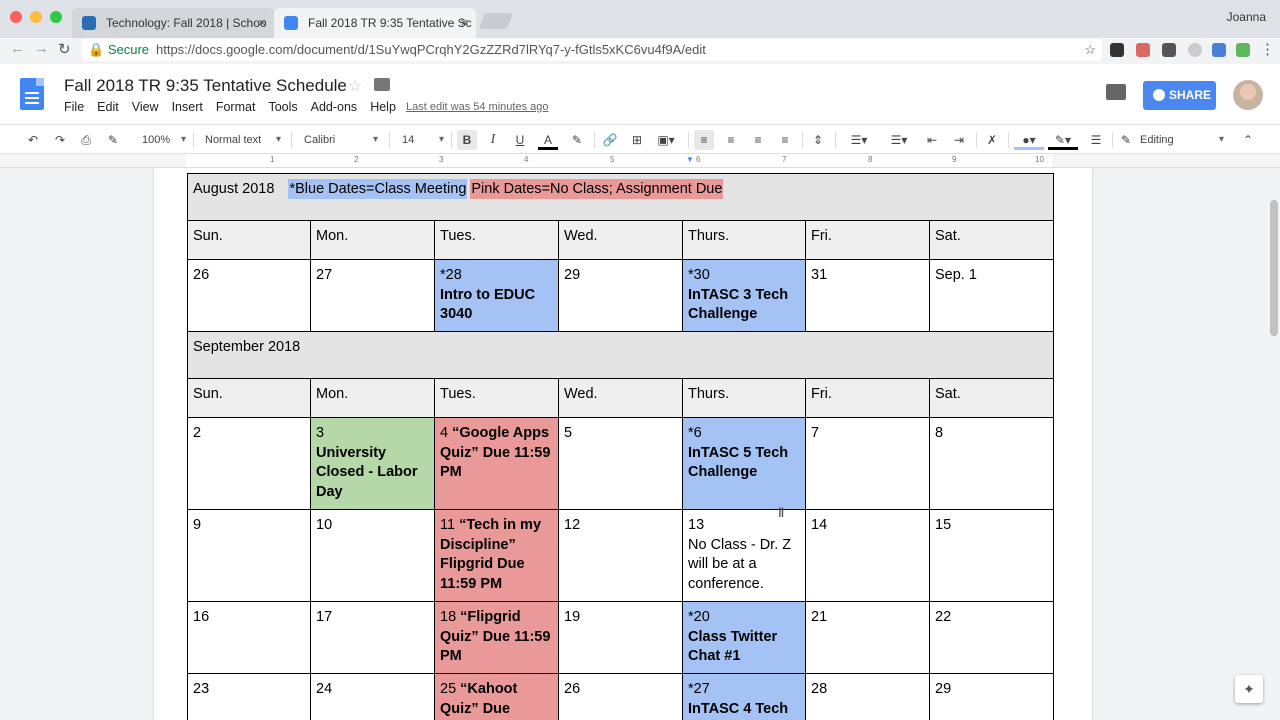 The height and width of the screenshot is (720, 1280). Describe the element at coordinates (16, 17) in the screenshot. I see `close-window-icon` at that location.